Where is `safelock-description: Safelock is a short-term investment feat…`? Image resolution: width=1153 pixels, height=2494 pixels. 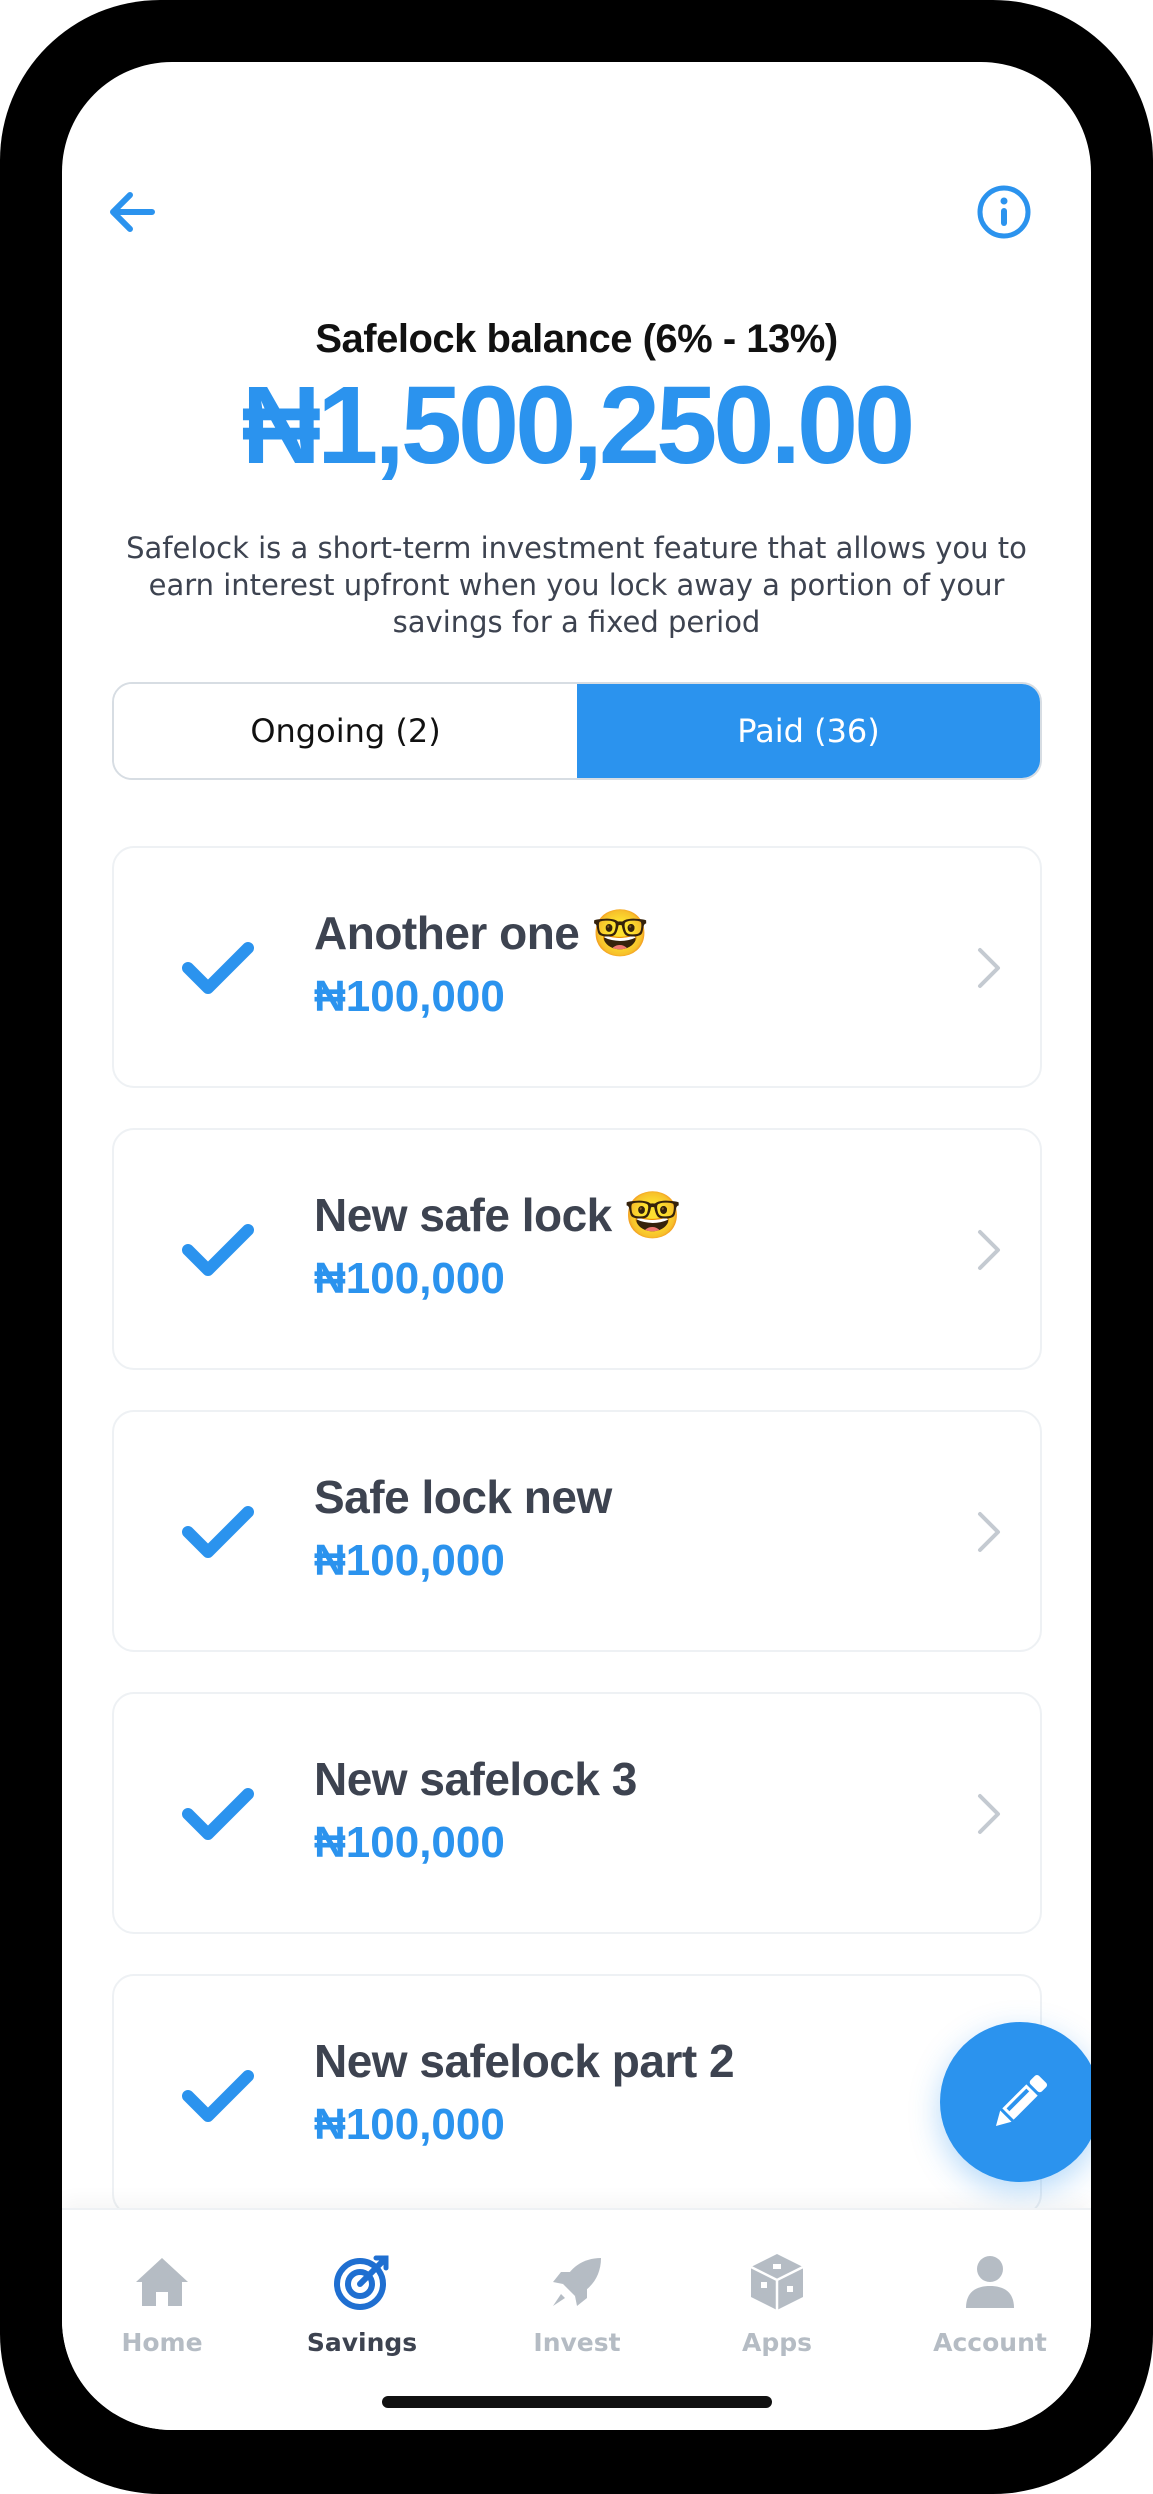 safelock-description: Safelock is a short-term investment feat… is located at coordinates (576, 585).